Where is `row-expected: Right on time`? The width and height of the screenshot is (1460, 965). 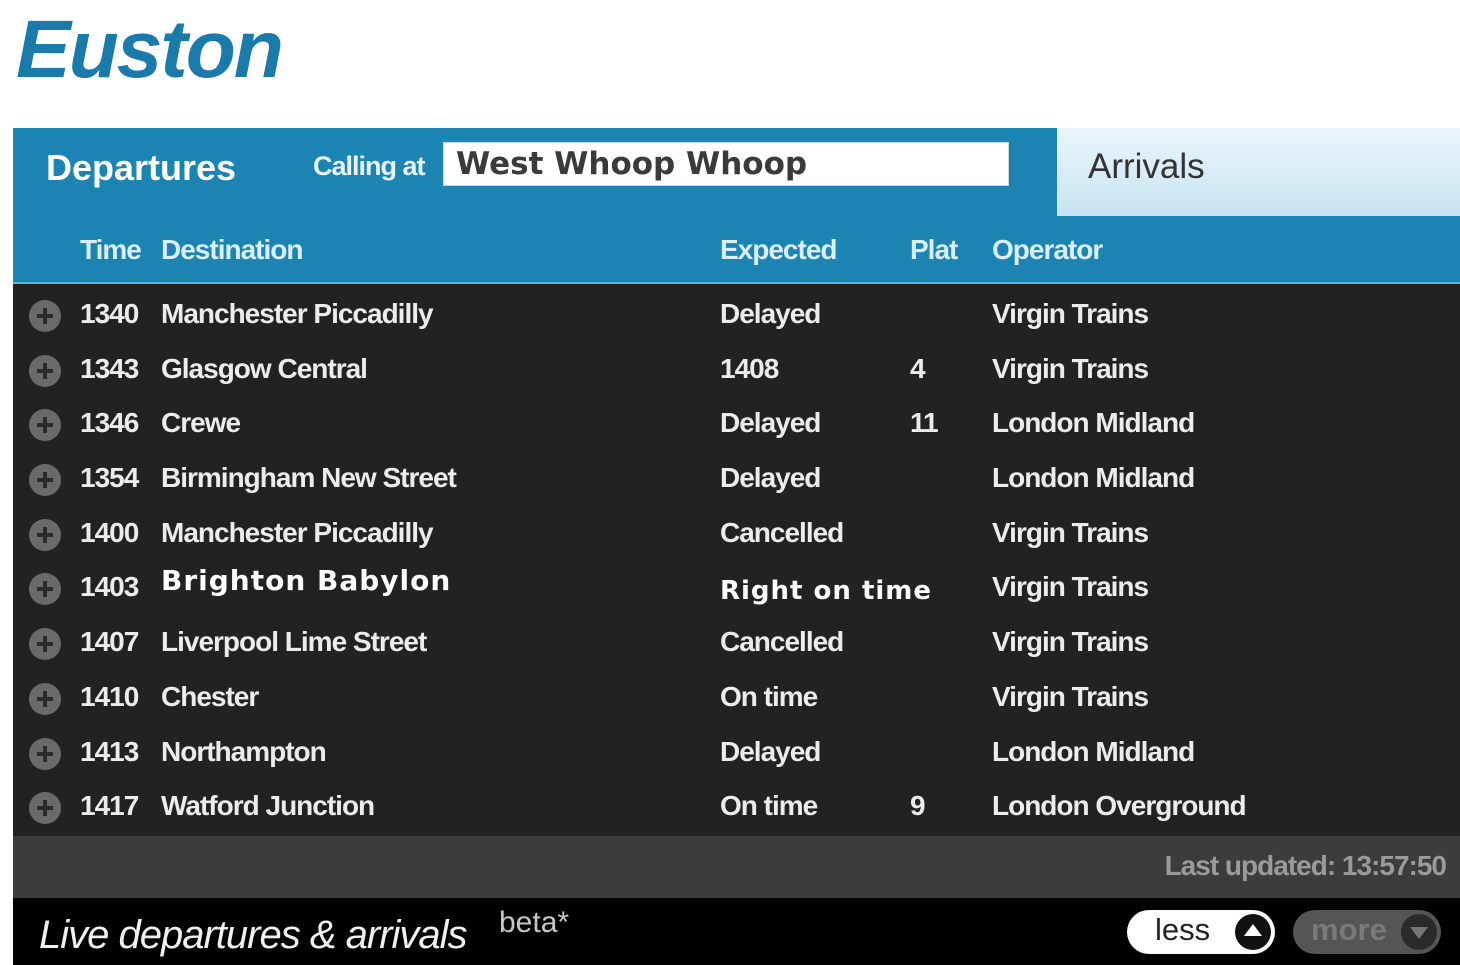
row-expected: Right on time is located at coordinates (826, 591).